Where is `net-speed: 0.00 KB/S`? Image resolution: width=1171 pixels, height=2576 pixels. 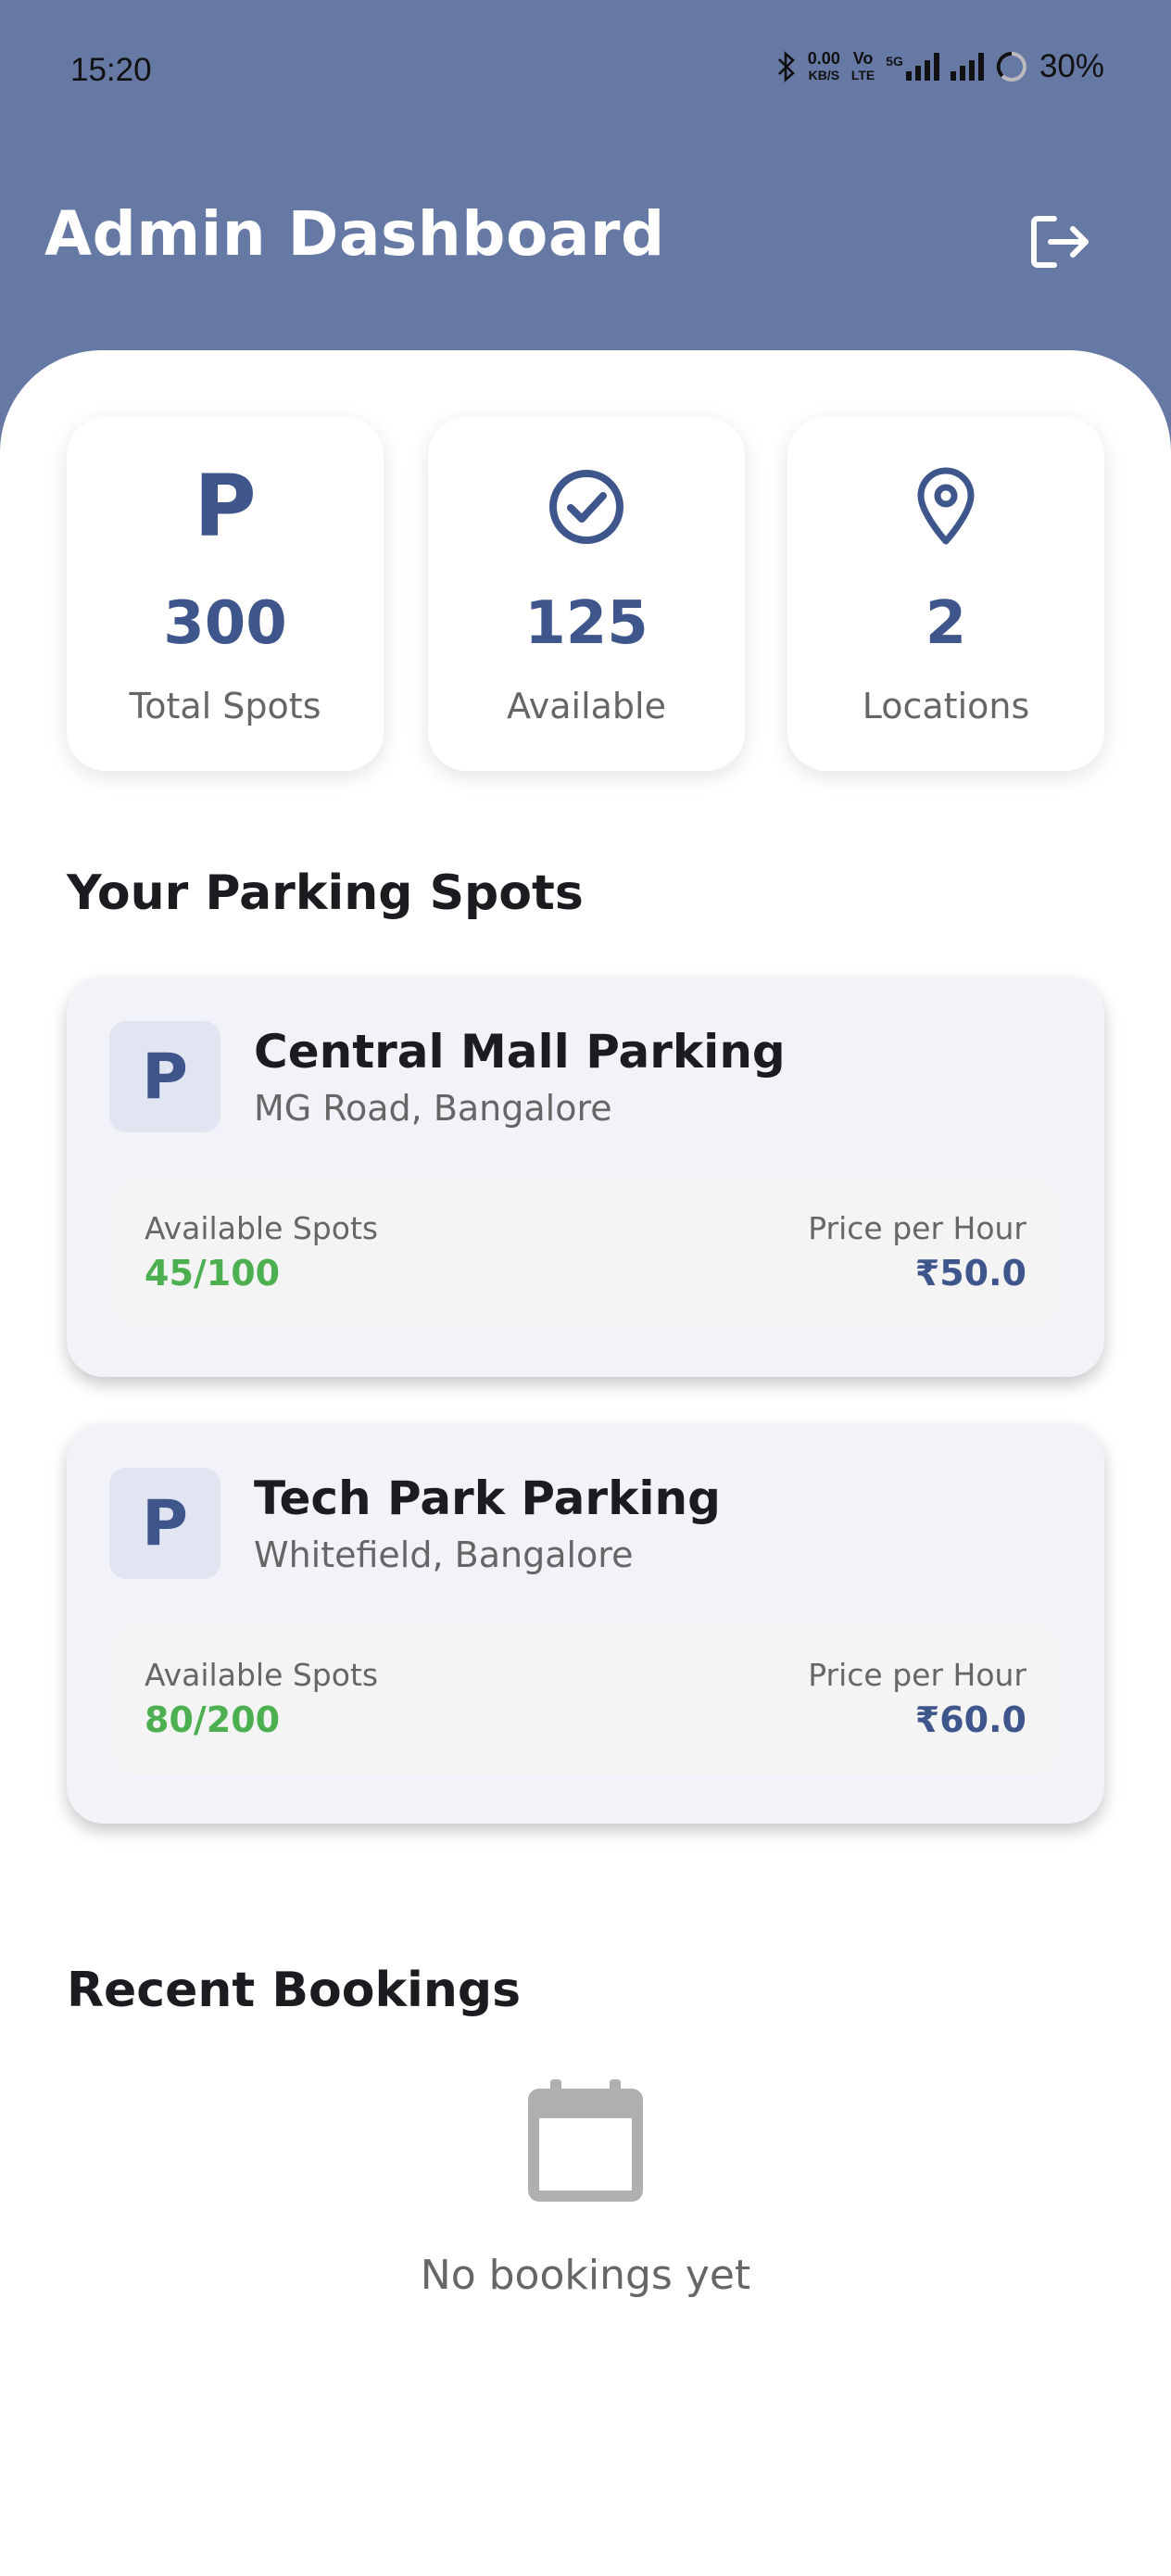 net-speed: 0.00 KB/S is located at coordinates (824, 66).